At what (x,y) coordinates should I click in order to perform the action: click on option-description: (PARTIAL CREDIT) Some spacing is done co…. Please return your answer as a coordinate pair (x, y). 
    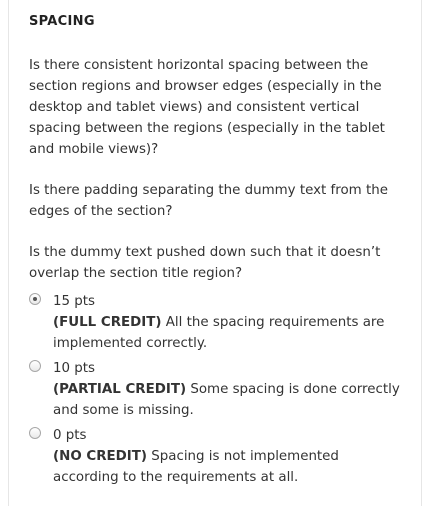
    Looking at the image, I should click on (228, 400).